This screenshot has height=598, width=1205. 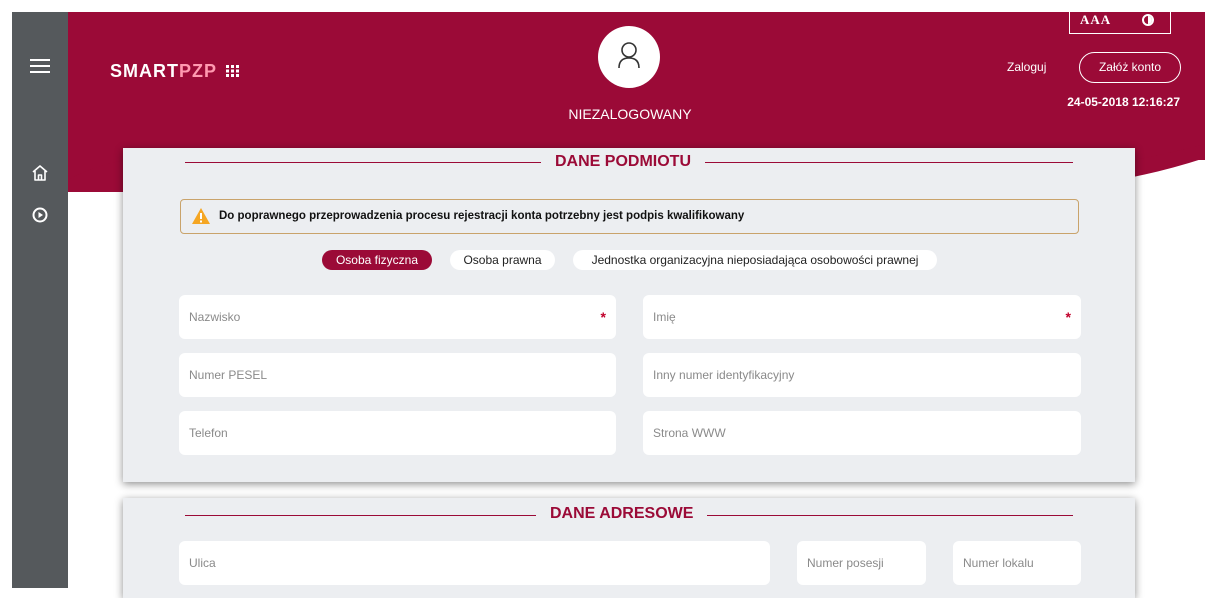 I want to click on section-title-entity: DANE PODMIOTU, so click(x=623, y=162).